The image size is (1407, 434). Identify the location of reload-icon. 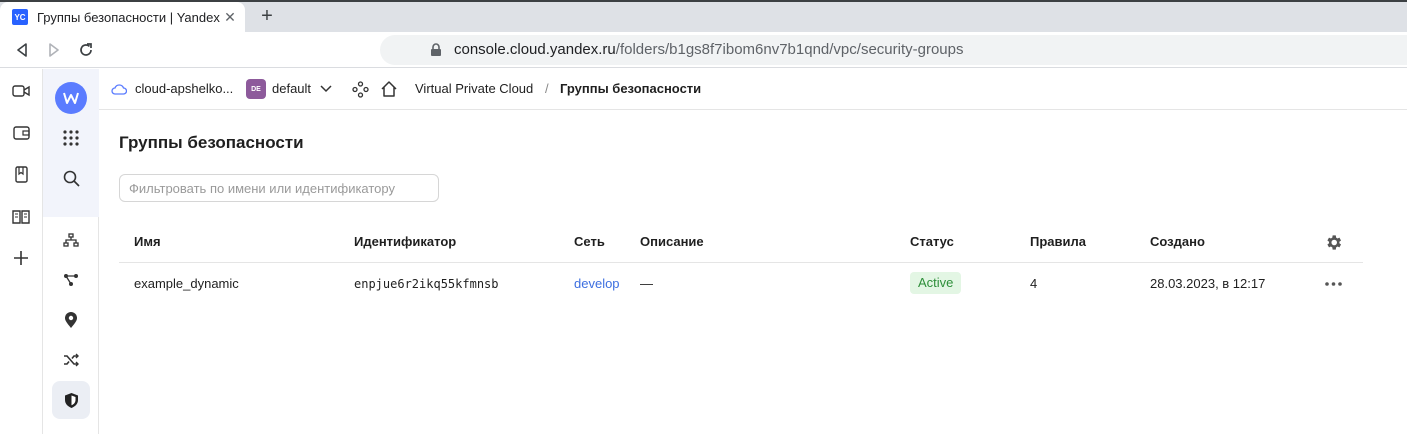
(86, 49).